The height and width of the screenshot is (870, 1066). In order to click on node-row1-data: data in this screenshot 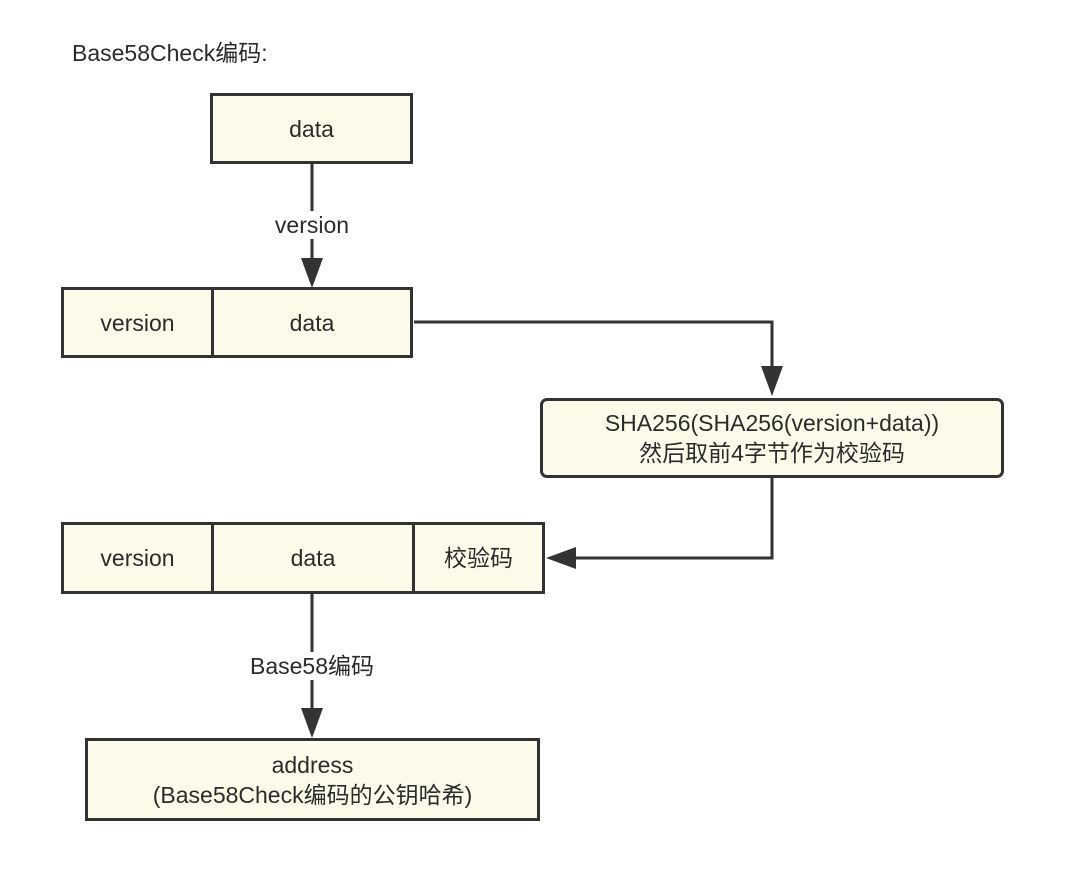, I will do `click(312, 322)`.